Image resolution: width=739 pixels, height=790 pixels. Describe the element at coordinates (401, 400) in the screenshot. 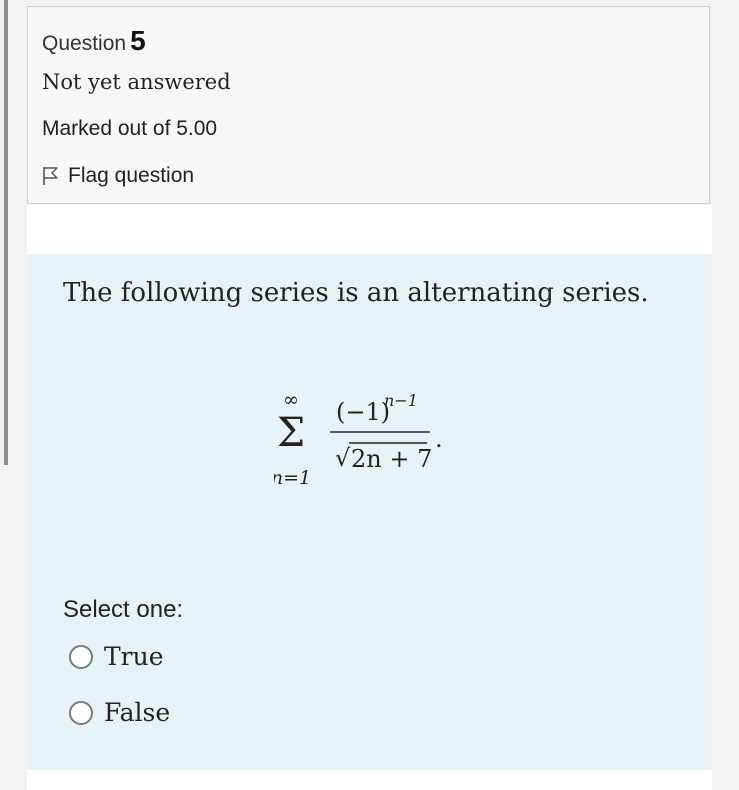

I see `numerator-exponent: n−1` at that location.